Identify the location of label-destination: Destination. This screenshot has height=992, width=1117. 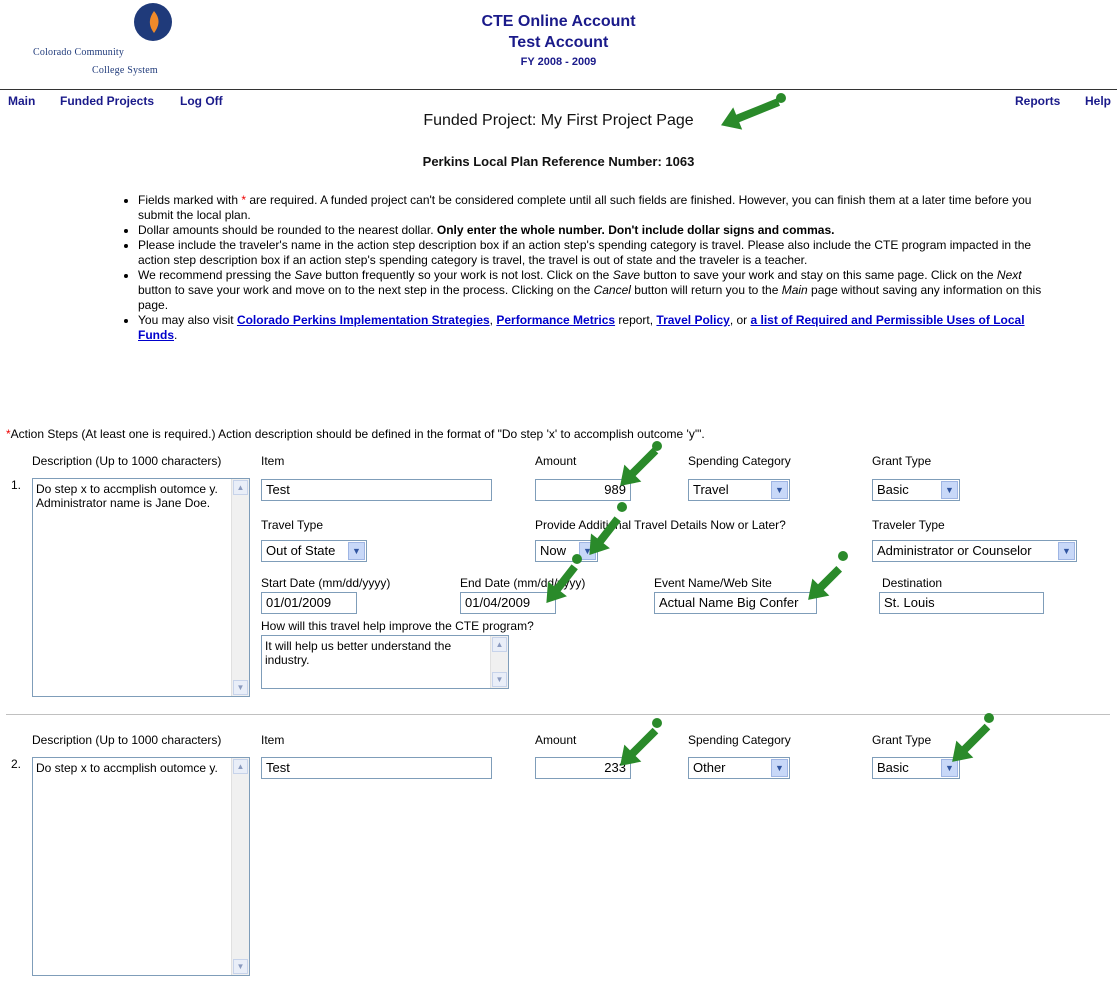
(912, 583).